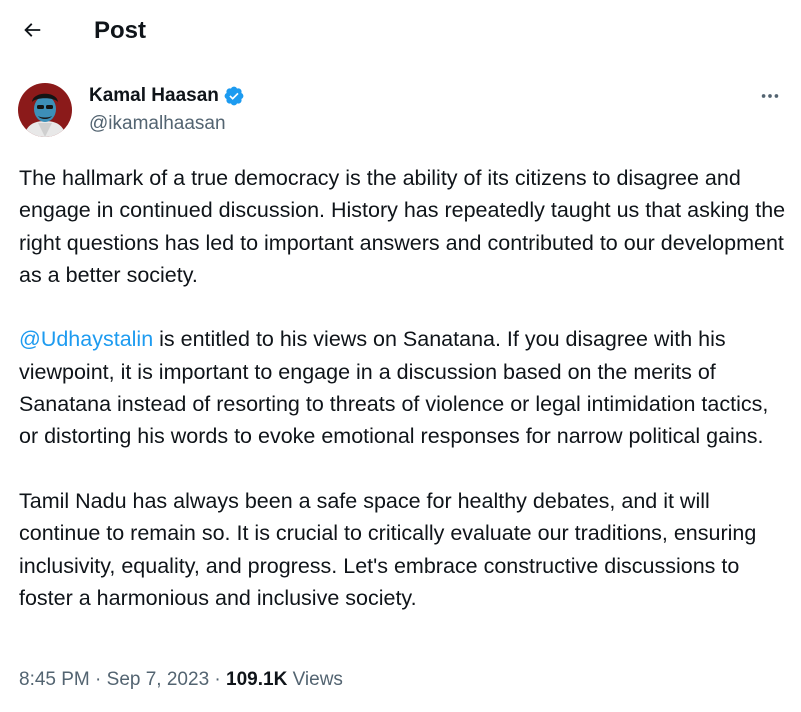 This screenshot has width=801, height=712. Describe the element at coordinates (157, 124) in the screenshot. I see `author-handle: @ikamalhaasan` at that location.